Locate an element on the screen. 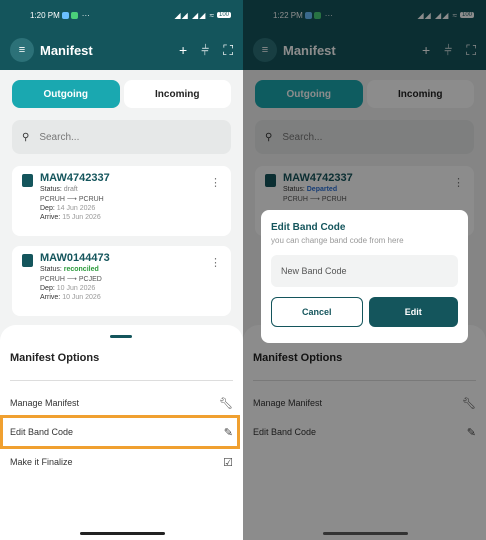  sheet-handle is located at coordinates (121, 336).